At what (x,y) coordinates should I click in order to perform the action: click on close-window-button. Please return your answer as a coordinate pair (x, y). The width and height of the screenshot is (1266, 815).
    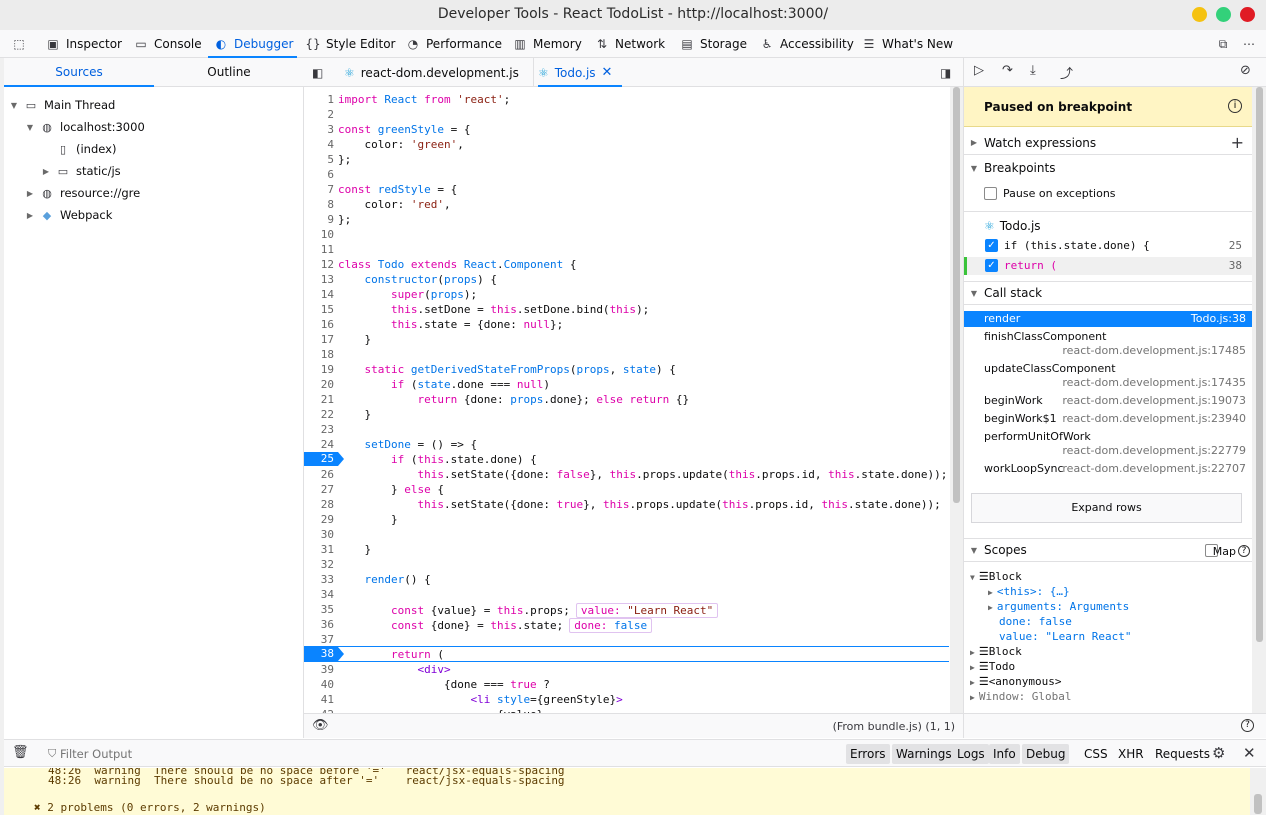
    Looking at the image, I should click on (1247, 14).